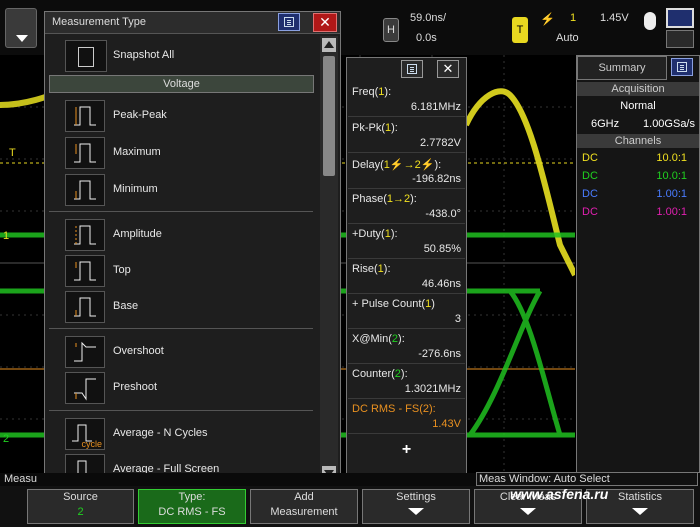 The image size is (700, 527). What do you see at coordinates (21, 28) in the screenshot?
I see `main-menu-button` at bounding box center [21, 28].